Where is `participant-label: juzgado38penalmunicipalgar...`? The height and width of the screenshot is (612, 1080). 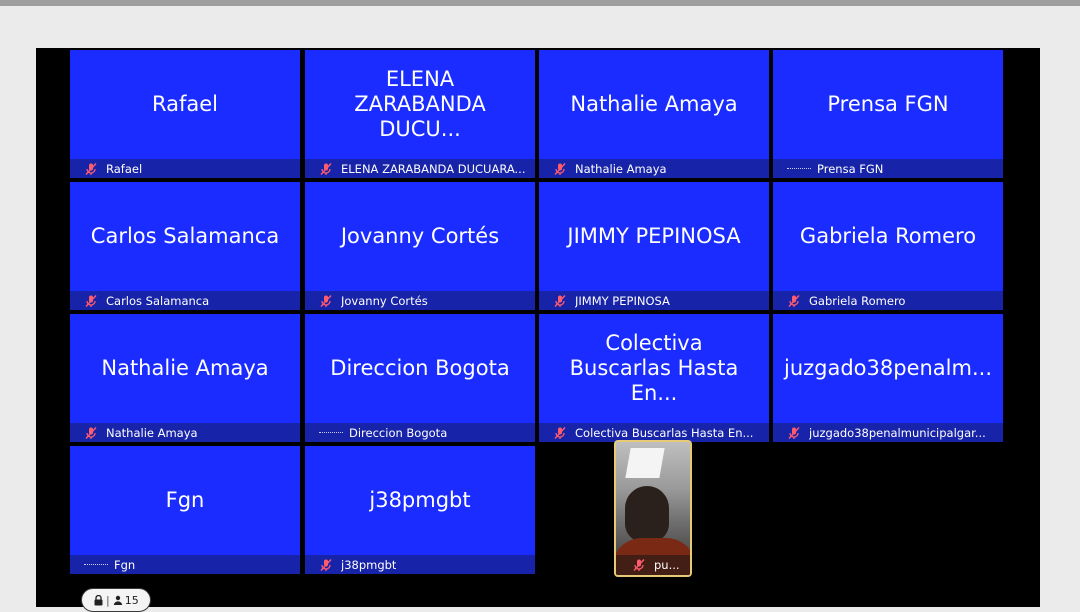
participant-label: juzgado38penalmunicipalgar... is located at coordinates (897, 432).